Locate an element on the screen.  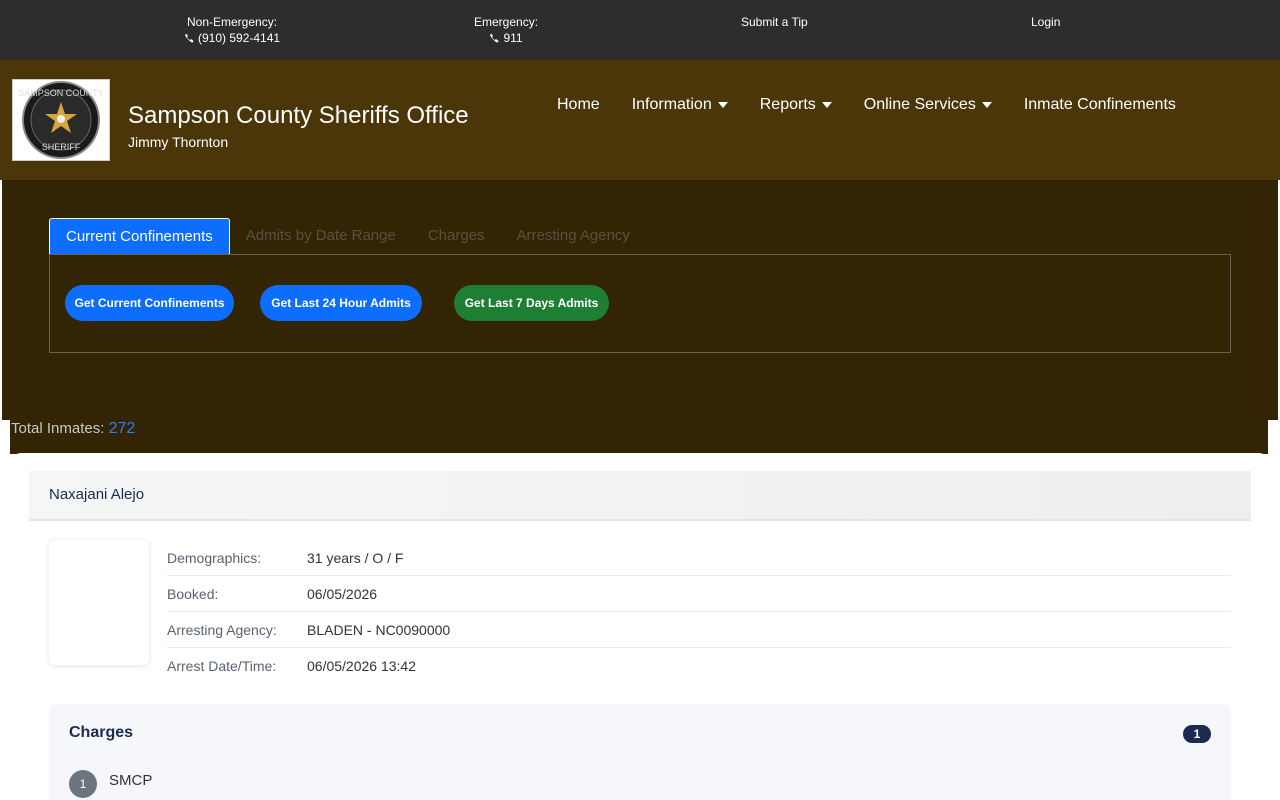
nav-label: Reports is located at coordinates (787, 104).